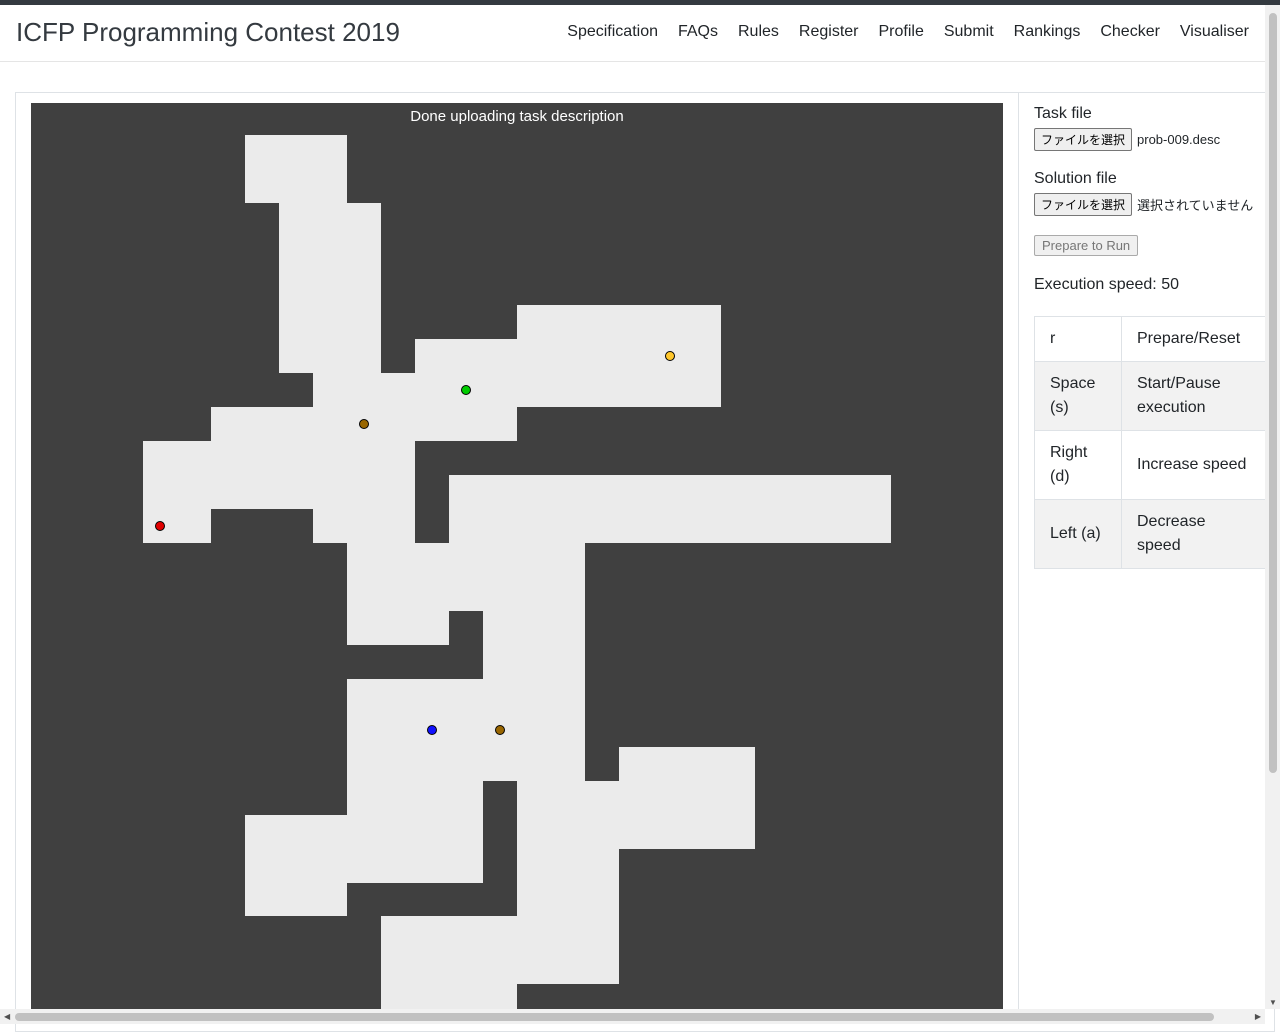 The image size is (1280, 1032). I want to click on shortcut-key: Space (s), so click(1078, 396).